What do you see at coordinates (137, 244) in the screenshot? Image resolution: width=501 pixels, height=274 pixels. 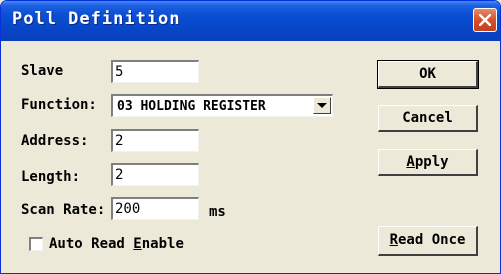 I see `auto-read-label-key: E` at bounding box center [137, 244].